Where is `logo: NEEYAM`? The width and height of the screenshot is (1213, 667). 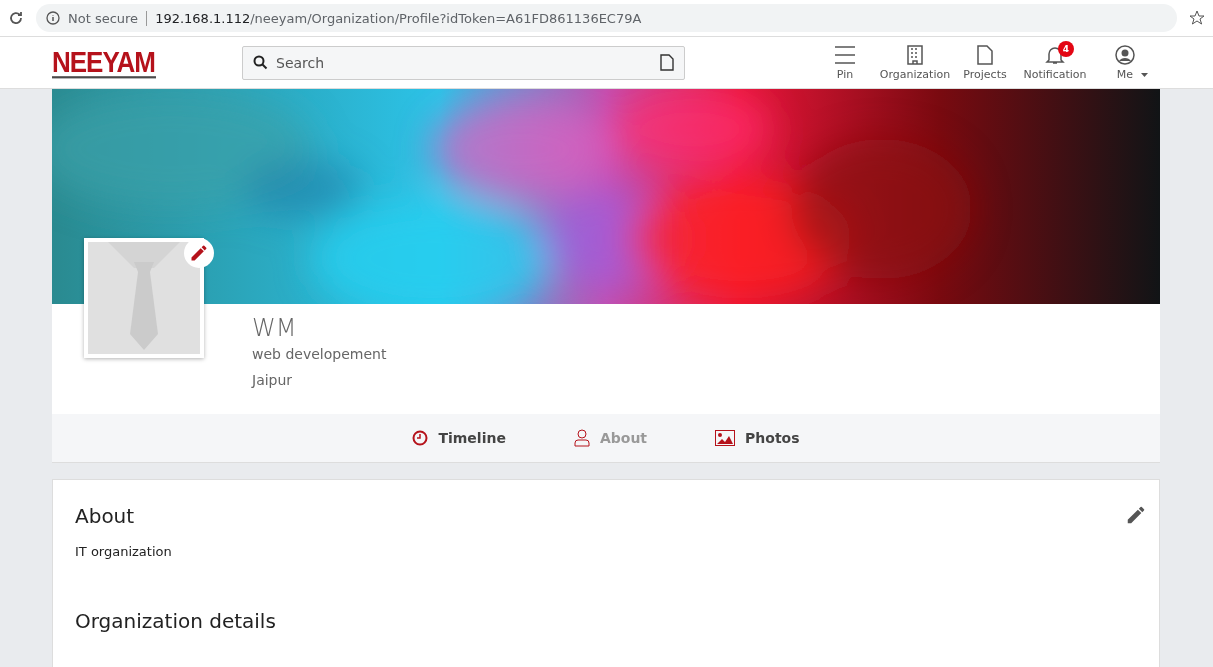
logo: NEEYAM is located at coordinates (104, 62).